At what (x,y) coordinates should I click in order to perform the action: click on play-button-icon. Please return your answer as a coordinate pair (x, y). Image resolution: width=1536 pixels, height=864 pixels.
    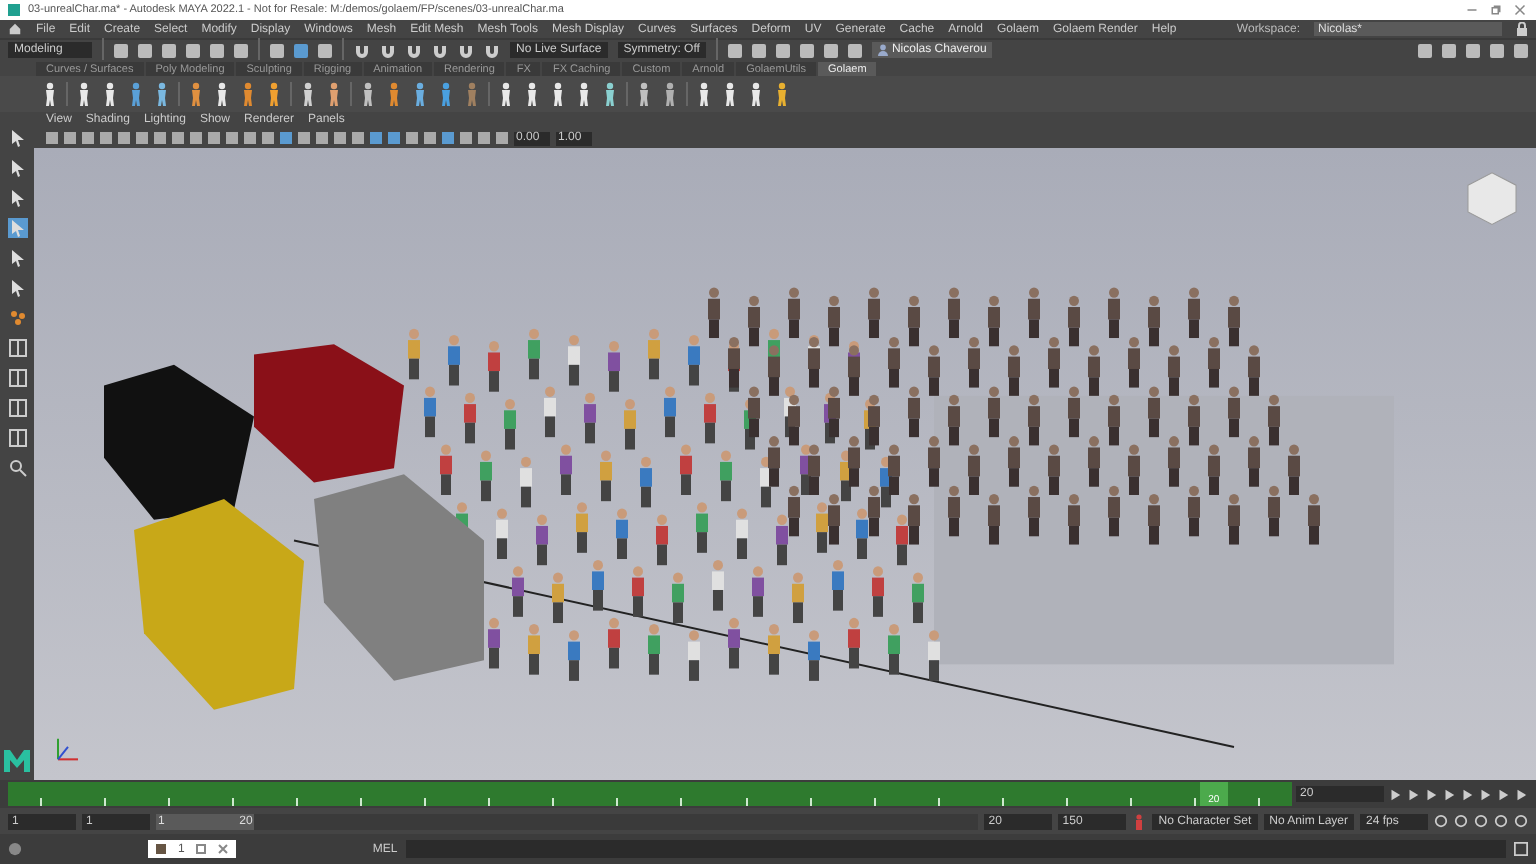
    Looking at the image, I should click on (1467, 794).